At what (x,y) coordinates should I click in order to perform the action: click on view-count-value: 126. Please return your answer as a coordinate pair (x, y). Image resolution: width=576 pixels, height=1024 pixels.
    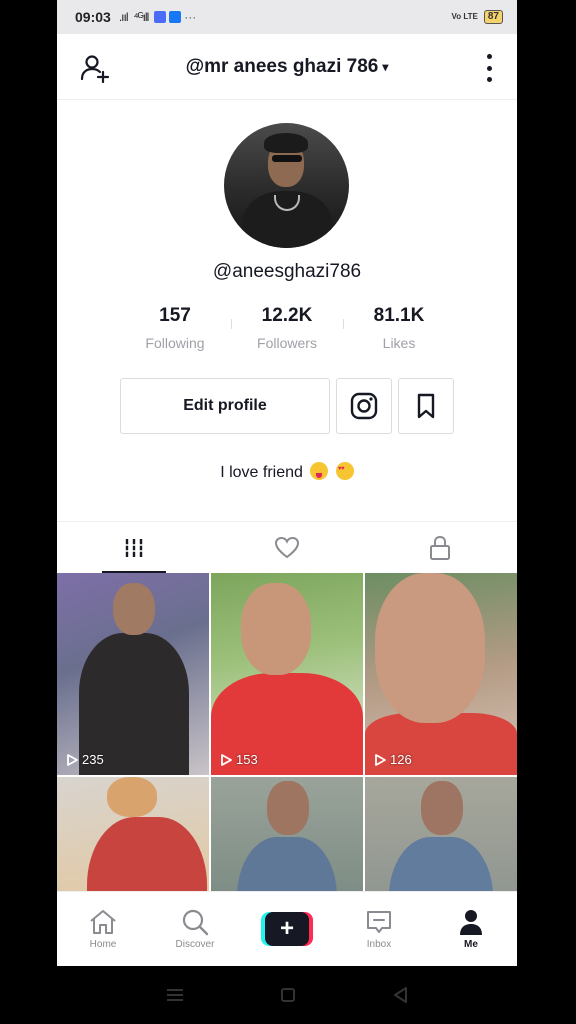
    Looking at the image, I should click on (401, 759).